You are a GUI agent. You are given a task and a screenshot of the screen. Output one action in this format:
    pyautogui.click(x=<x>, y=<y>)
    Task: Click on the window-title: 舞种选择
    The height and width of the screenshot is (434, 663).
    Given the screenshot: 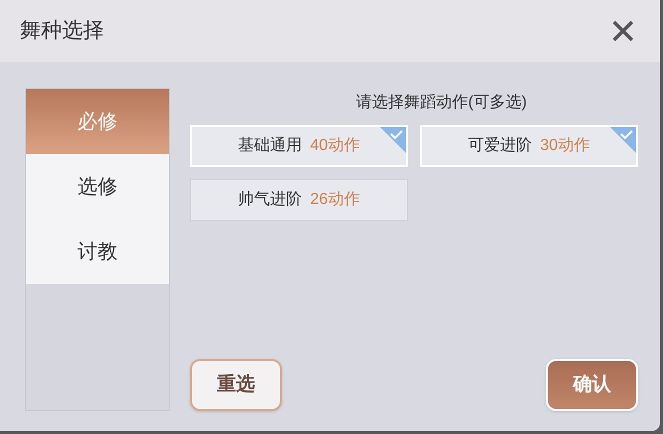 What is the action you would take?
    pyautogui.click(x=62, y=31)
    